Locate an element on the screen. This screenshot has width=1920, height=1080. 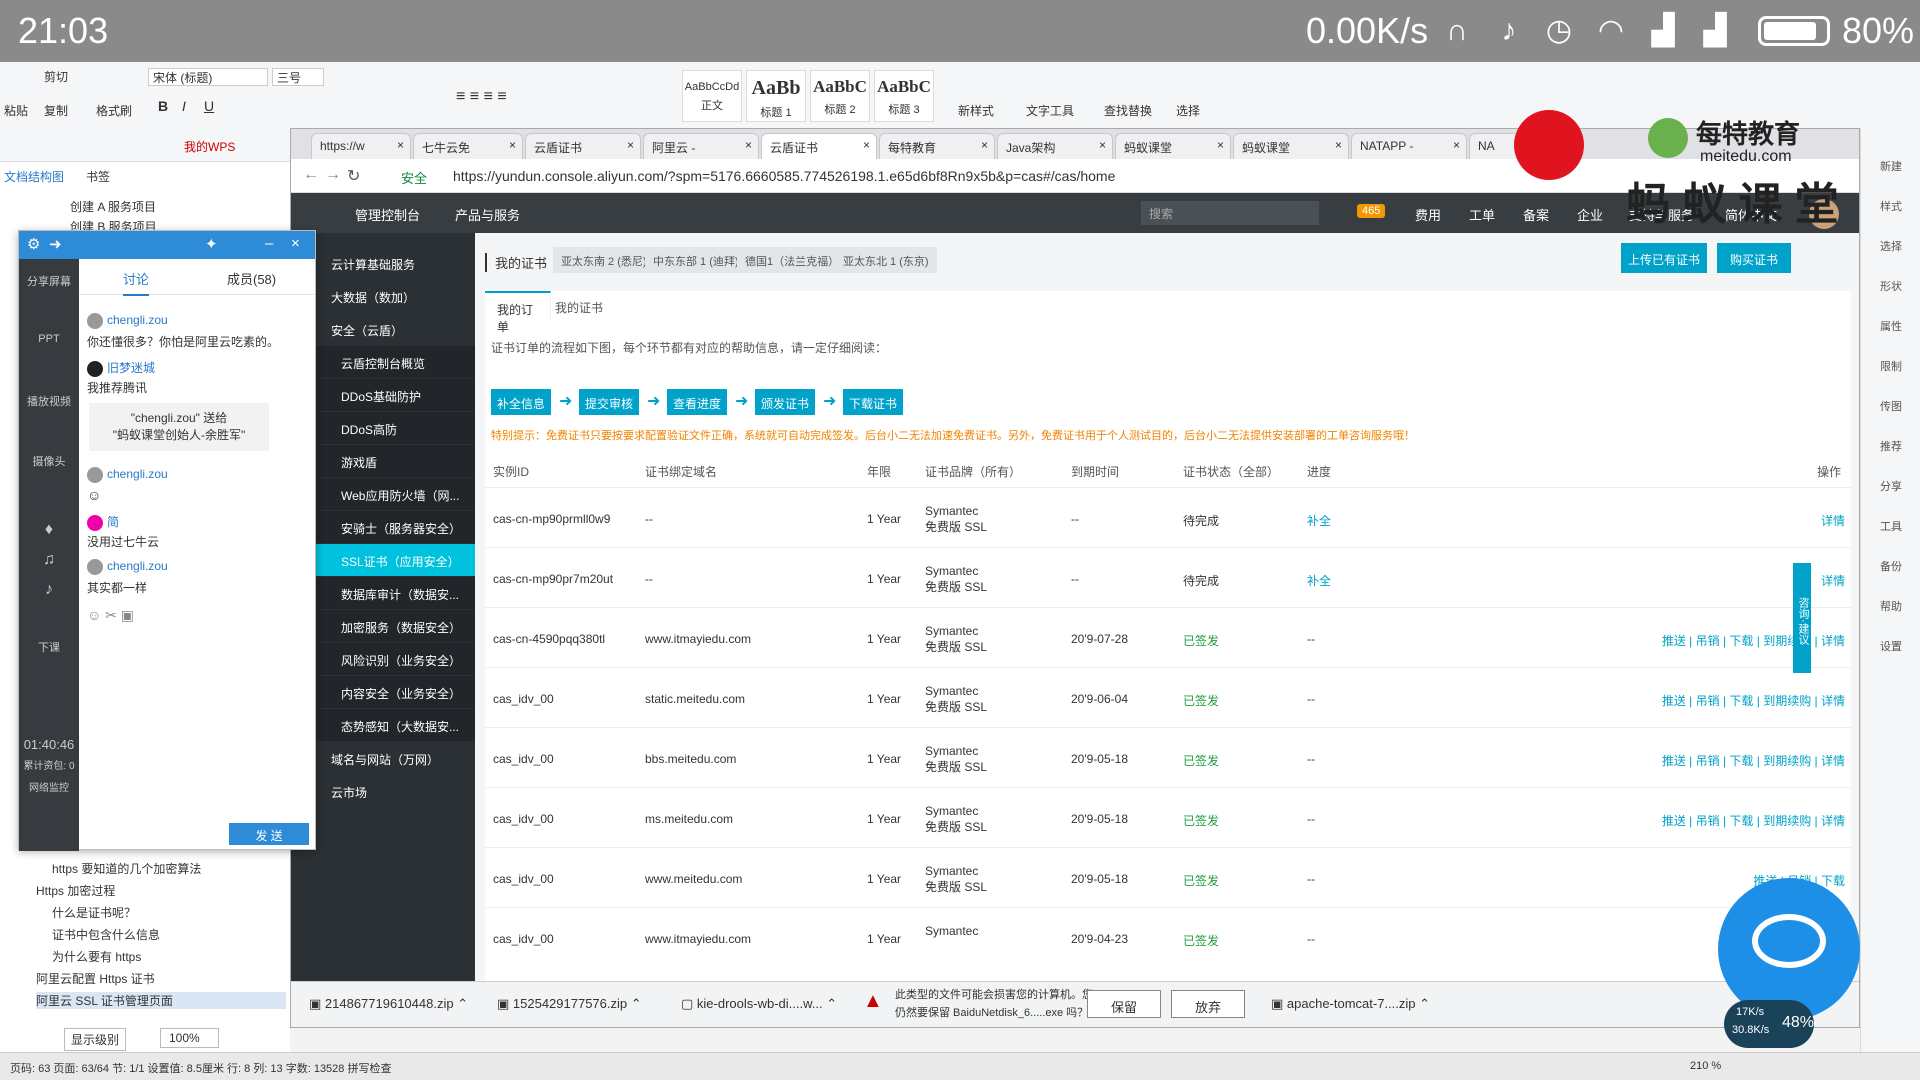
nav-billing: 费用 is located at coordinates (1428, 214).